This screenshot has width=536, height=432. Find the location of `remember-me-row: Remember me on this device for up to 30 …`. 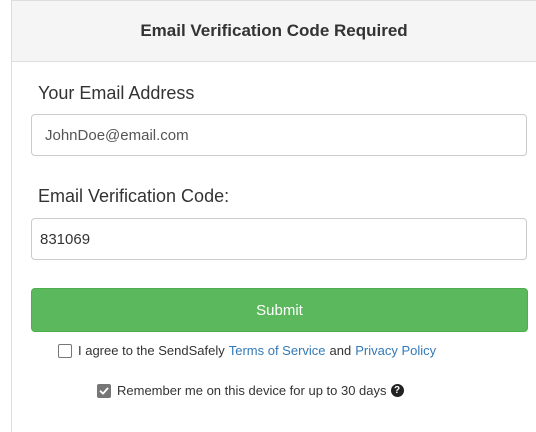

remember-me-row: Remember me on this device for up to 30 … is located at coordinates (250, 390).